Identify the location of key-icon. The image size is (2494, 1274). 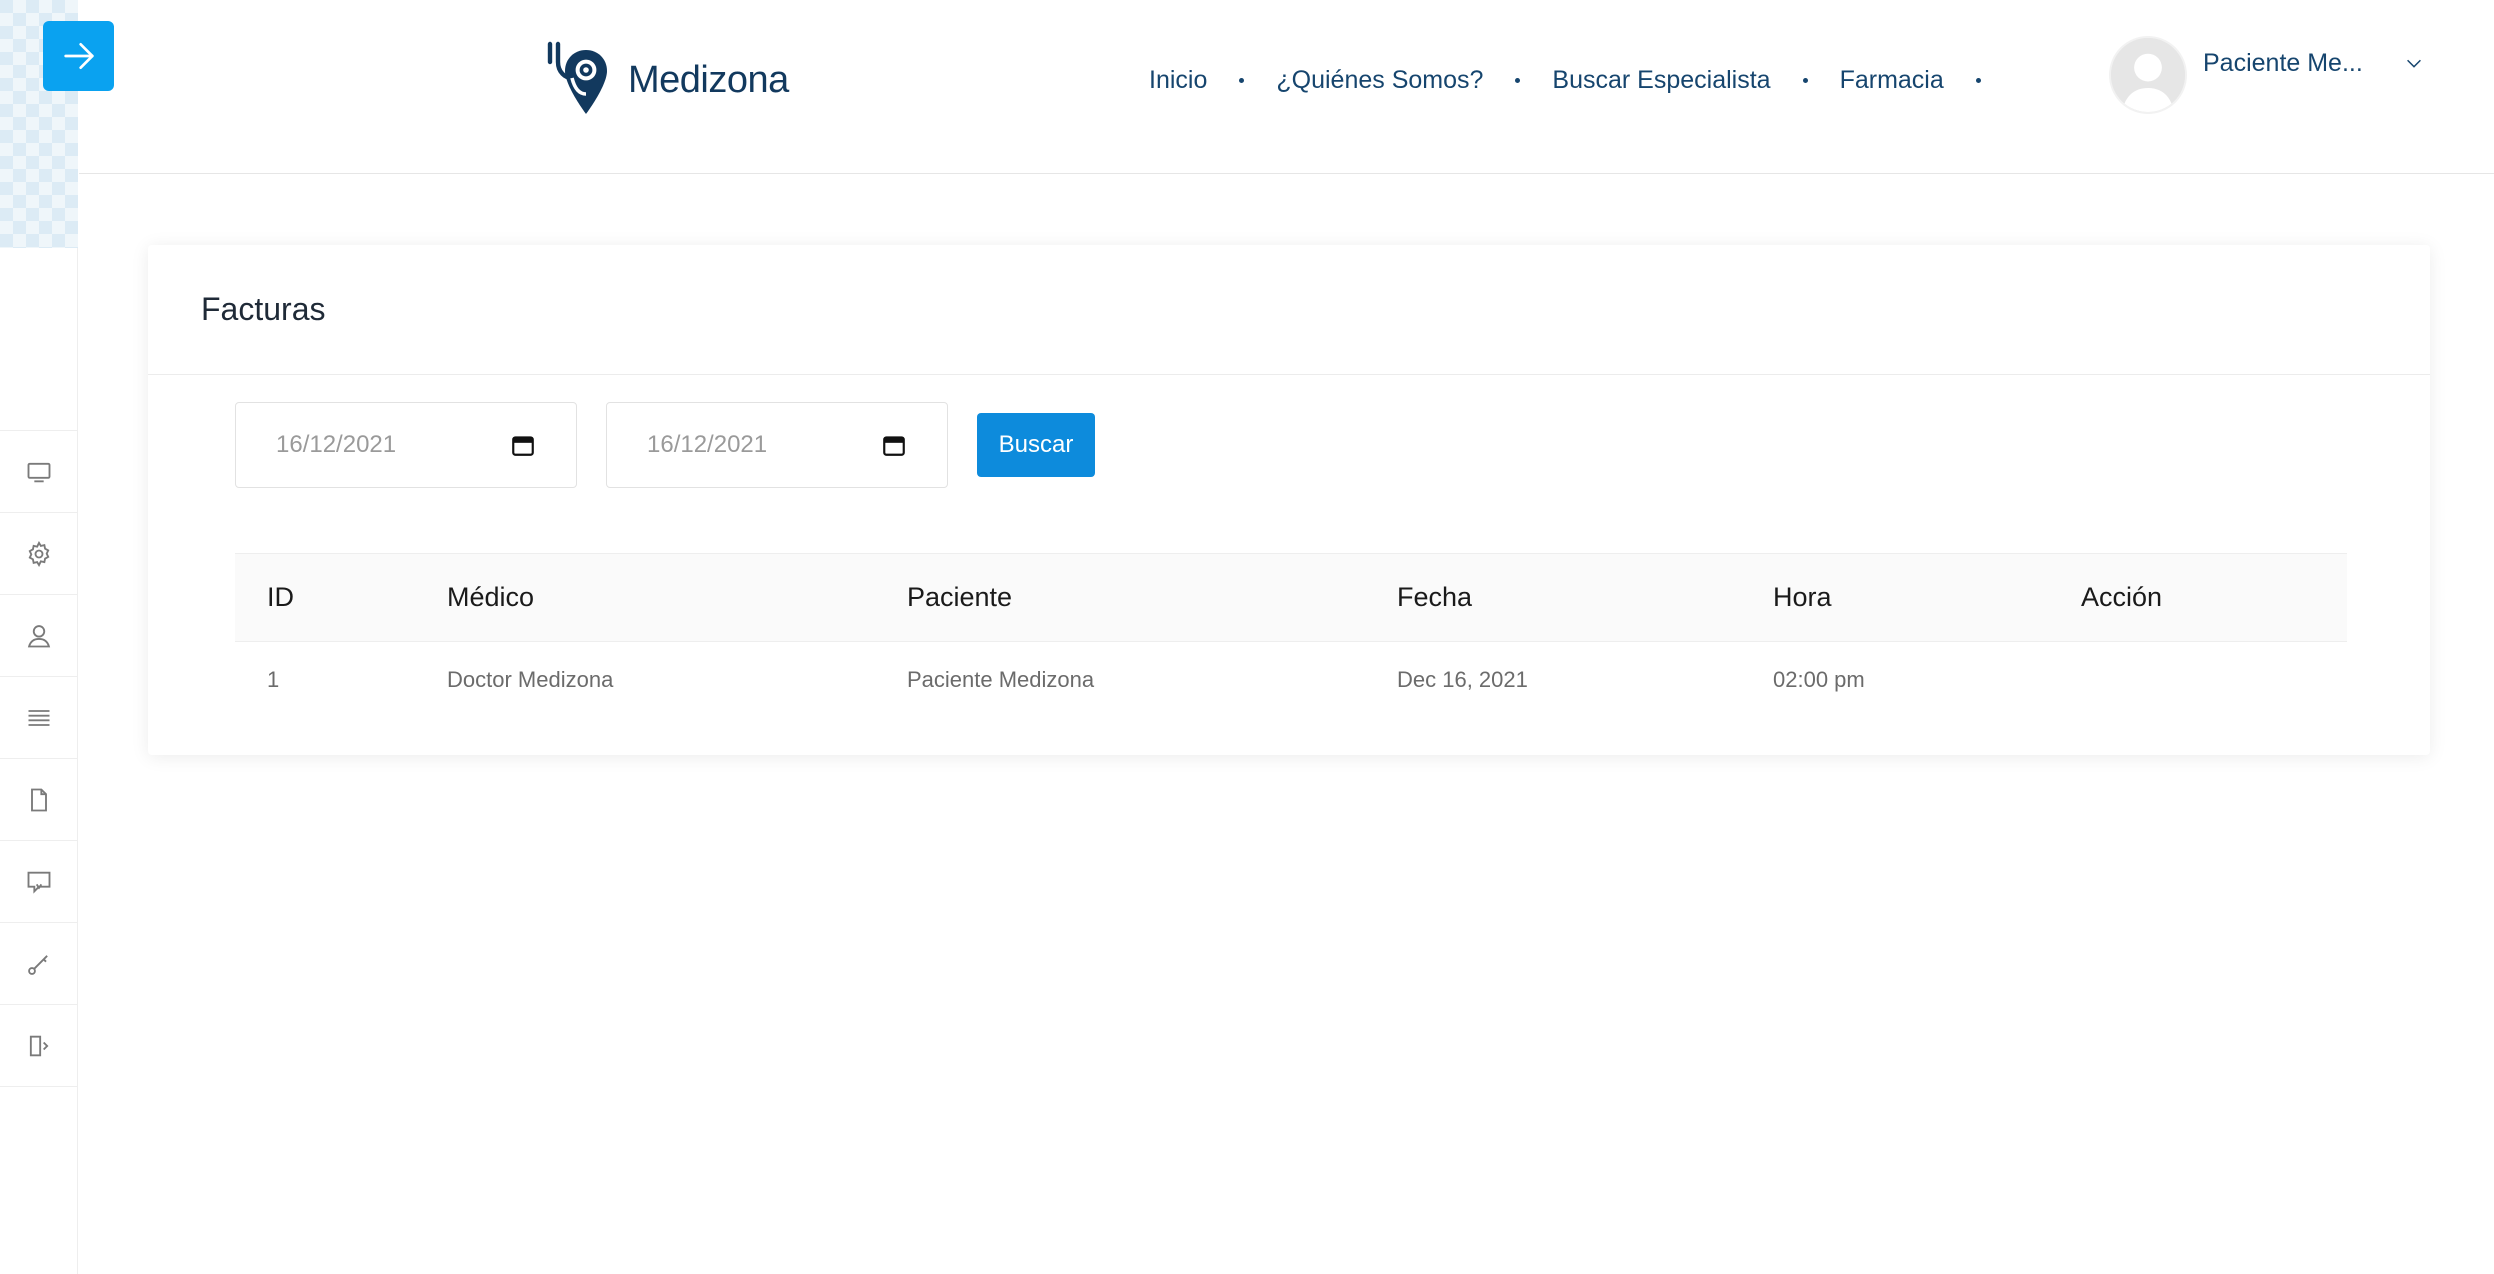
(38, 964).